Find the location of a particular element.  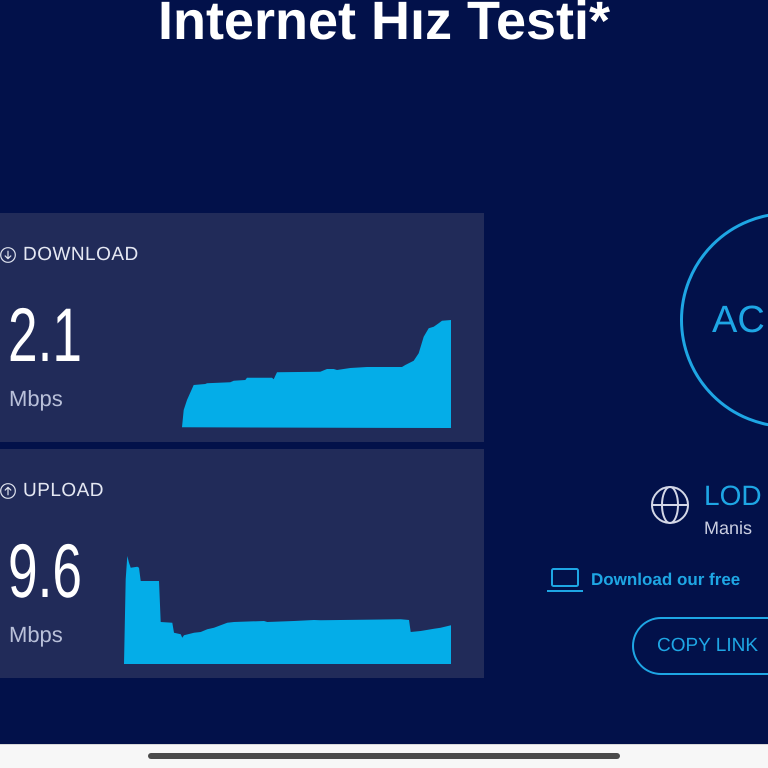

globe-icon is located at coordinates (670, 505).